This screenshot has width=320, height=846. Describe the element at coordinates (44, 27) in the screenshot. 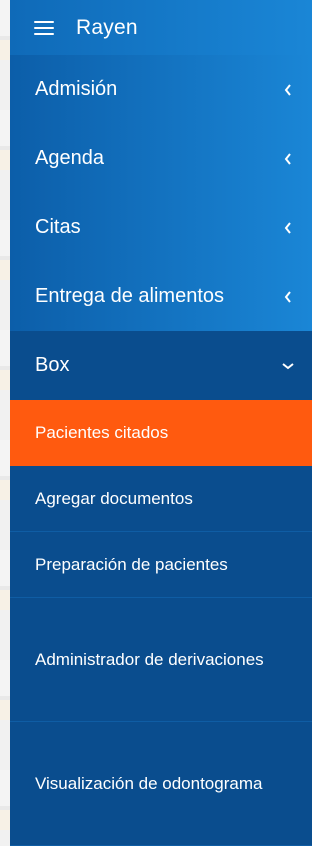

I see `hamburger-icon` at that location.